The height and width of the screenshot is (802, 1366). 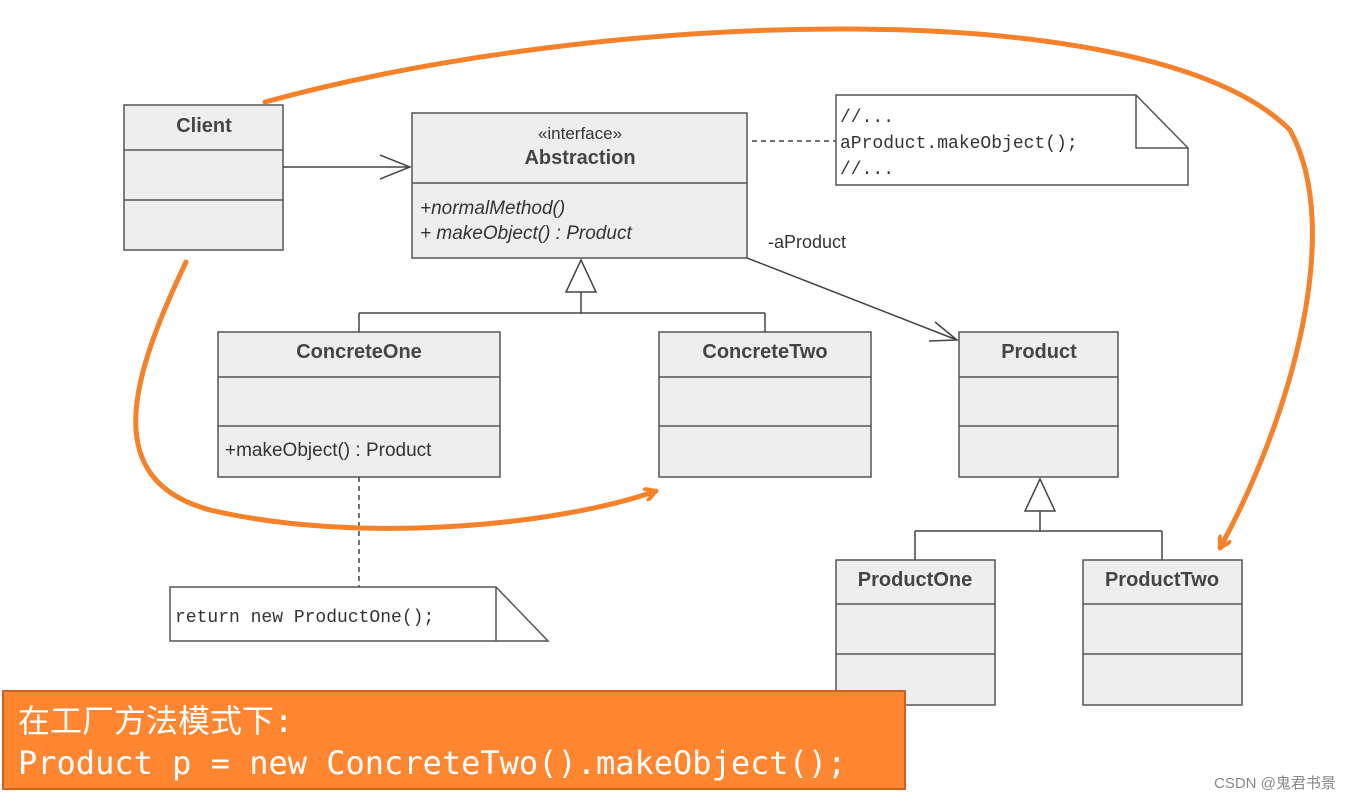 I want to click on class-concrete-two: ConcreteTwo, so click(x=765, y=404).